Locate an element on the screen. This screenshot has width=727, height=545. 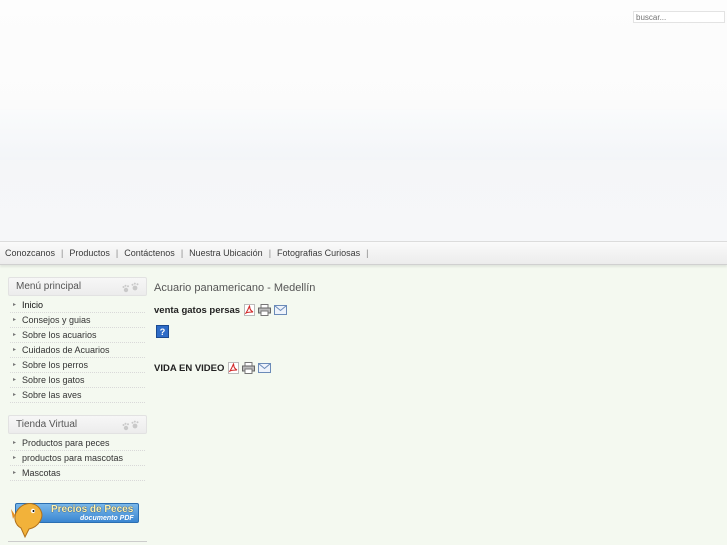
menu-item-consejos: ▸ Consejos y guias is located at coordinates (77, 320).